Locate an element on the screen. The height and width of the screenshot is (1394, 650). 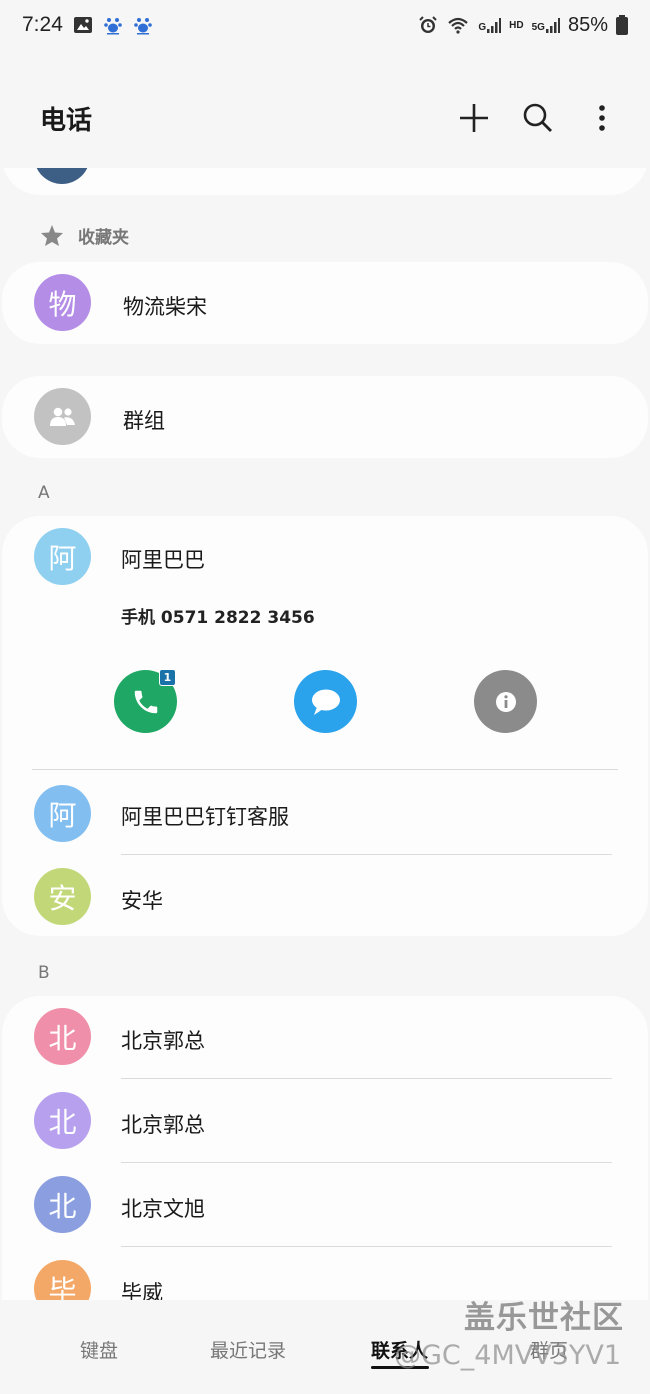
favorites-card: 物 物流柴宋 is located at coordinates (325, 303).